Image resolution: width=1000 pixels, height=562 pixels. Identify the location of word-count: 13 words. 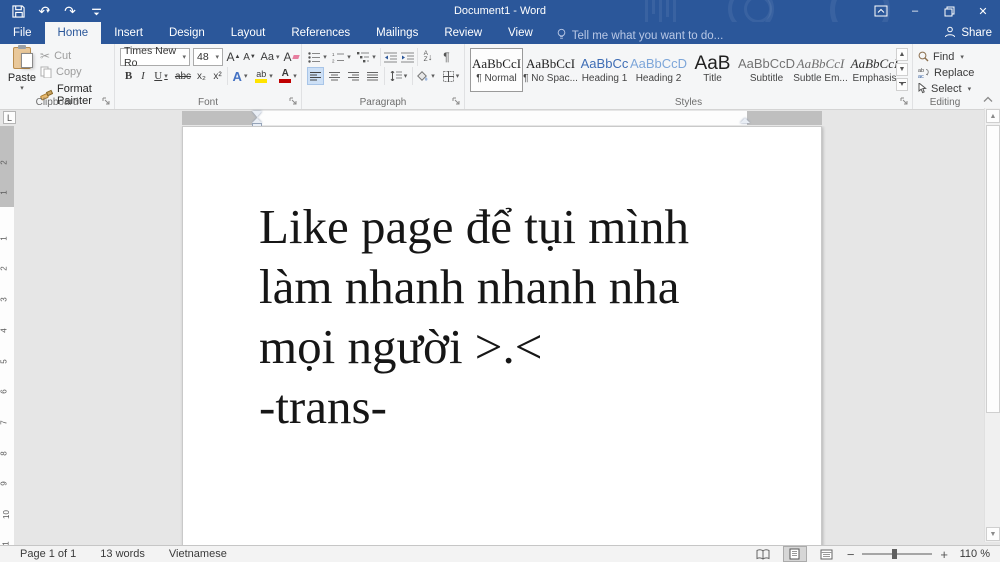
(122, 554).